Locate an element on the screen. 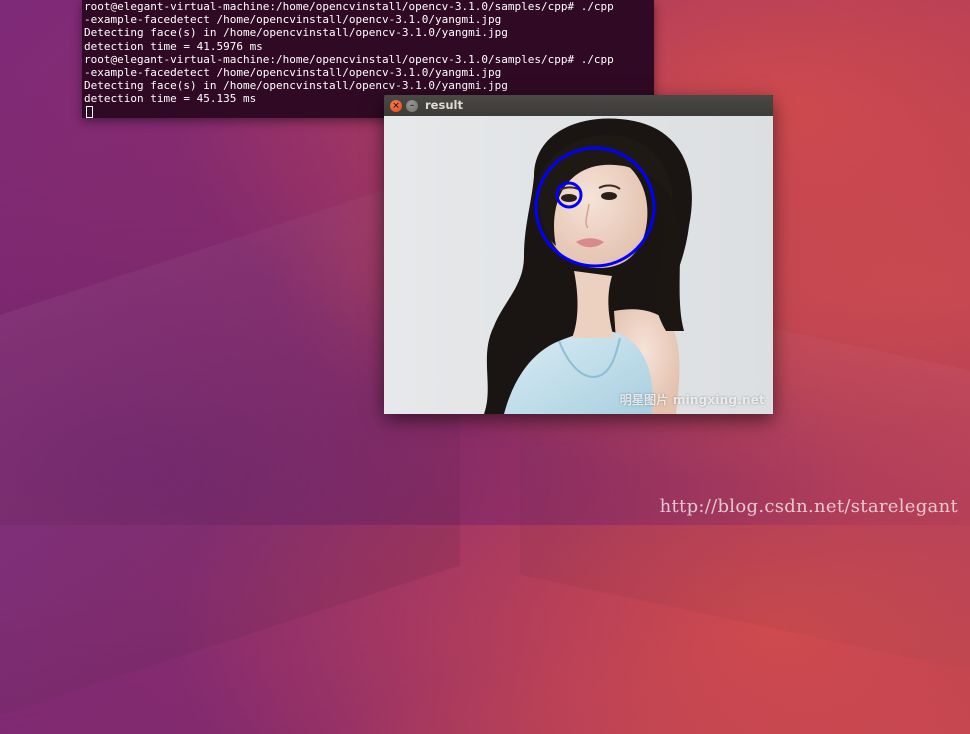  minimize-icon: – is located at coordinates (412, 106).